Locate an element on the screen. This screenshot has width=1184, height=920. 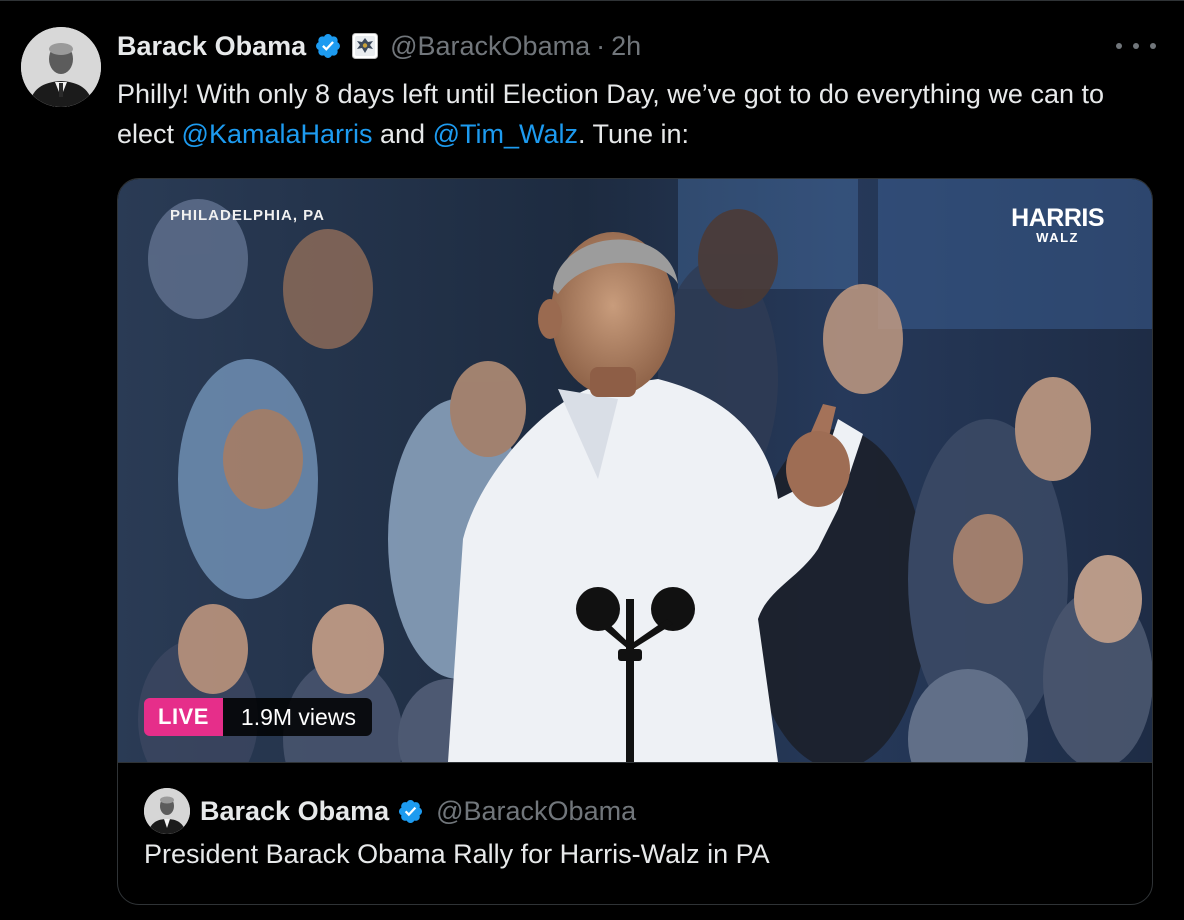
quoted-author-avatar is located at coordinates (167, 811).